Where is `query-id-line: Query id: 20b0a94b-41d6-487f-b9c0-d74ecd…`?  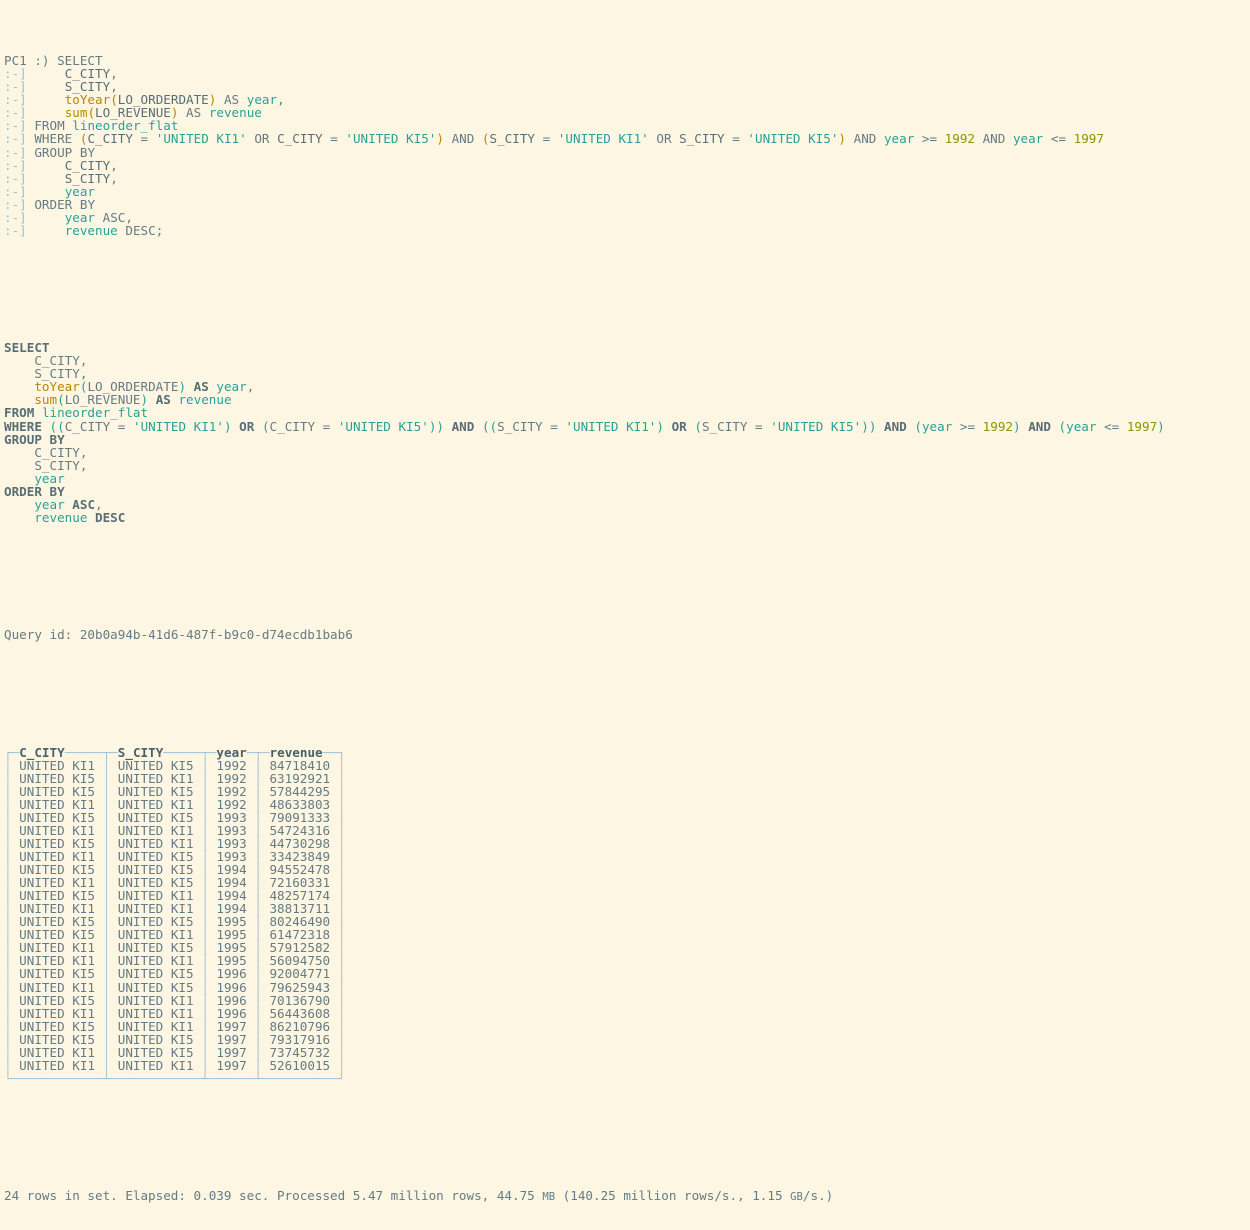
query-id-line: Query id: 20b0a94b-41d6-487f-b9c0-d74ecd… is located at coordinates (627, 634).